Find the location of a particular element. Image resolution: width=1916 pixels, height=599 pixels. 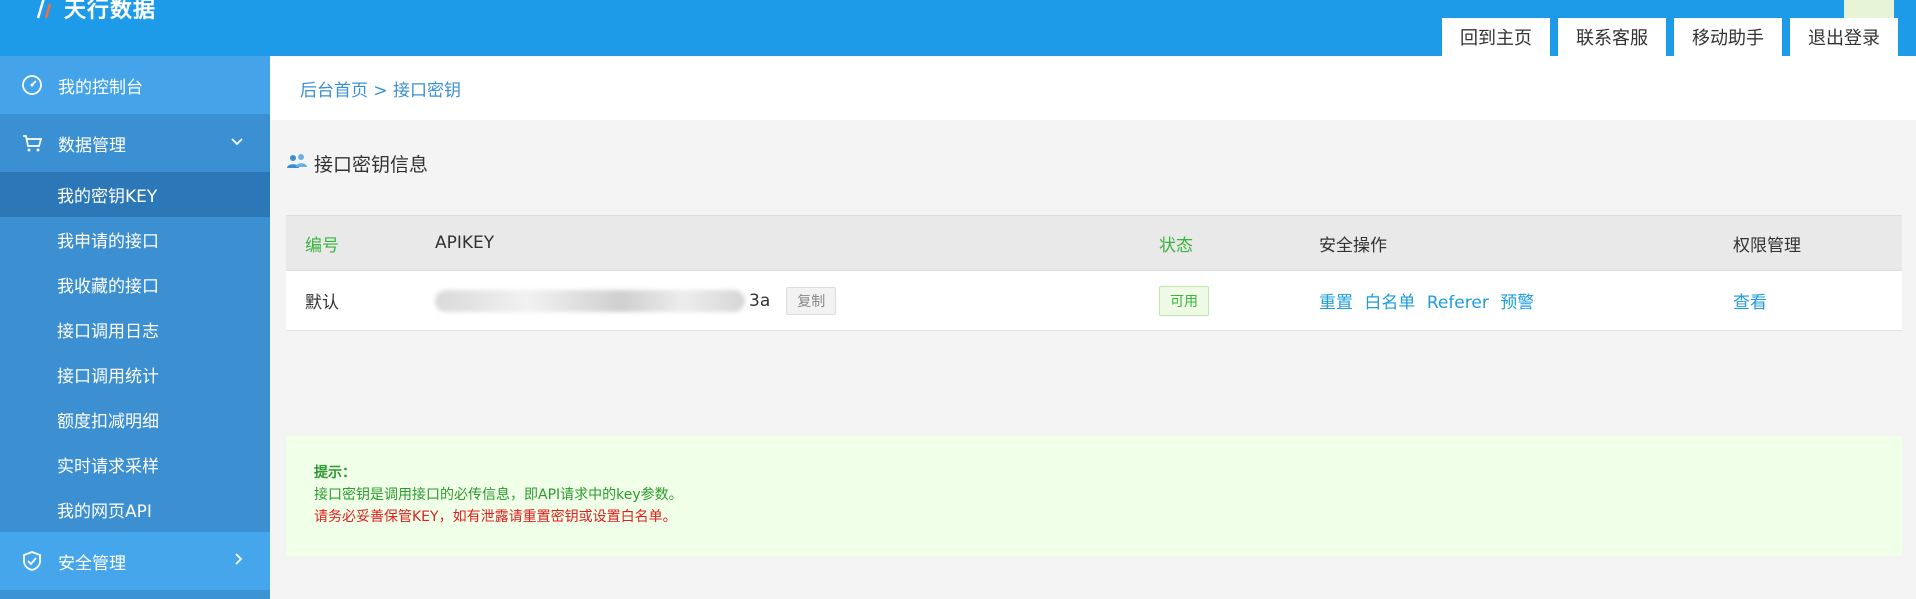

chevron-right-icon is located at coordinates (239, 561).